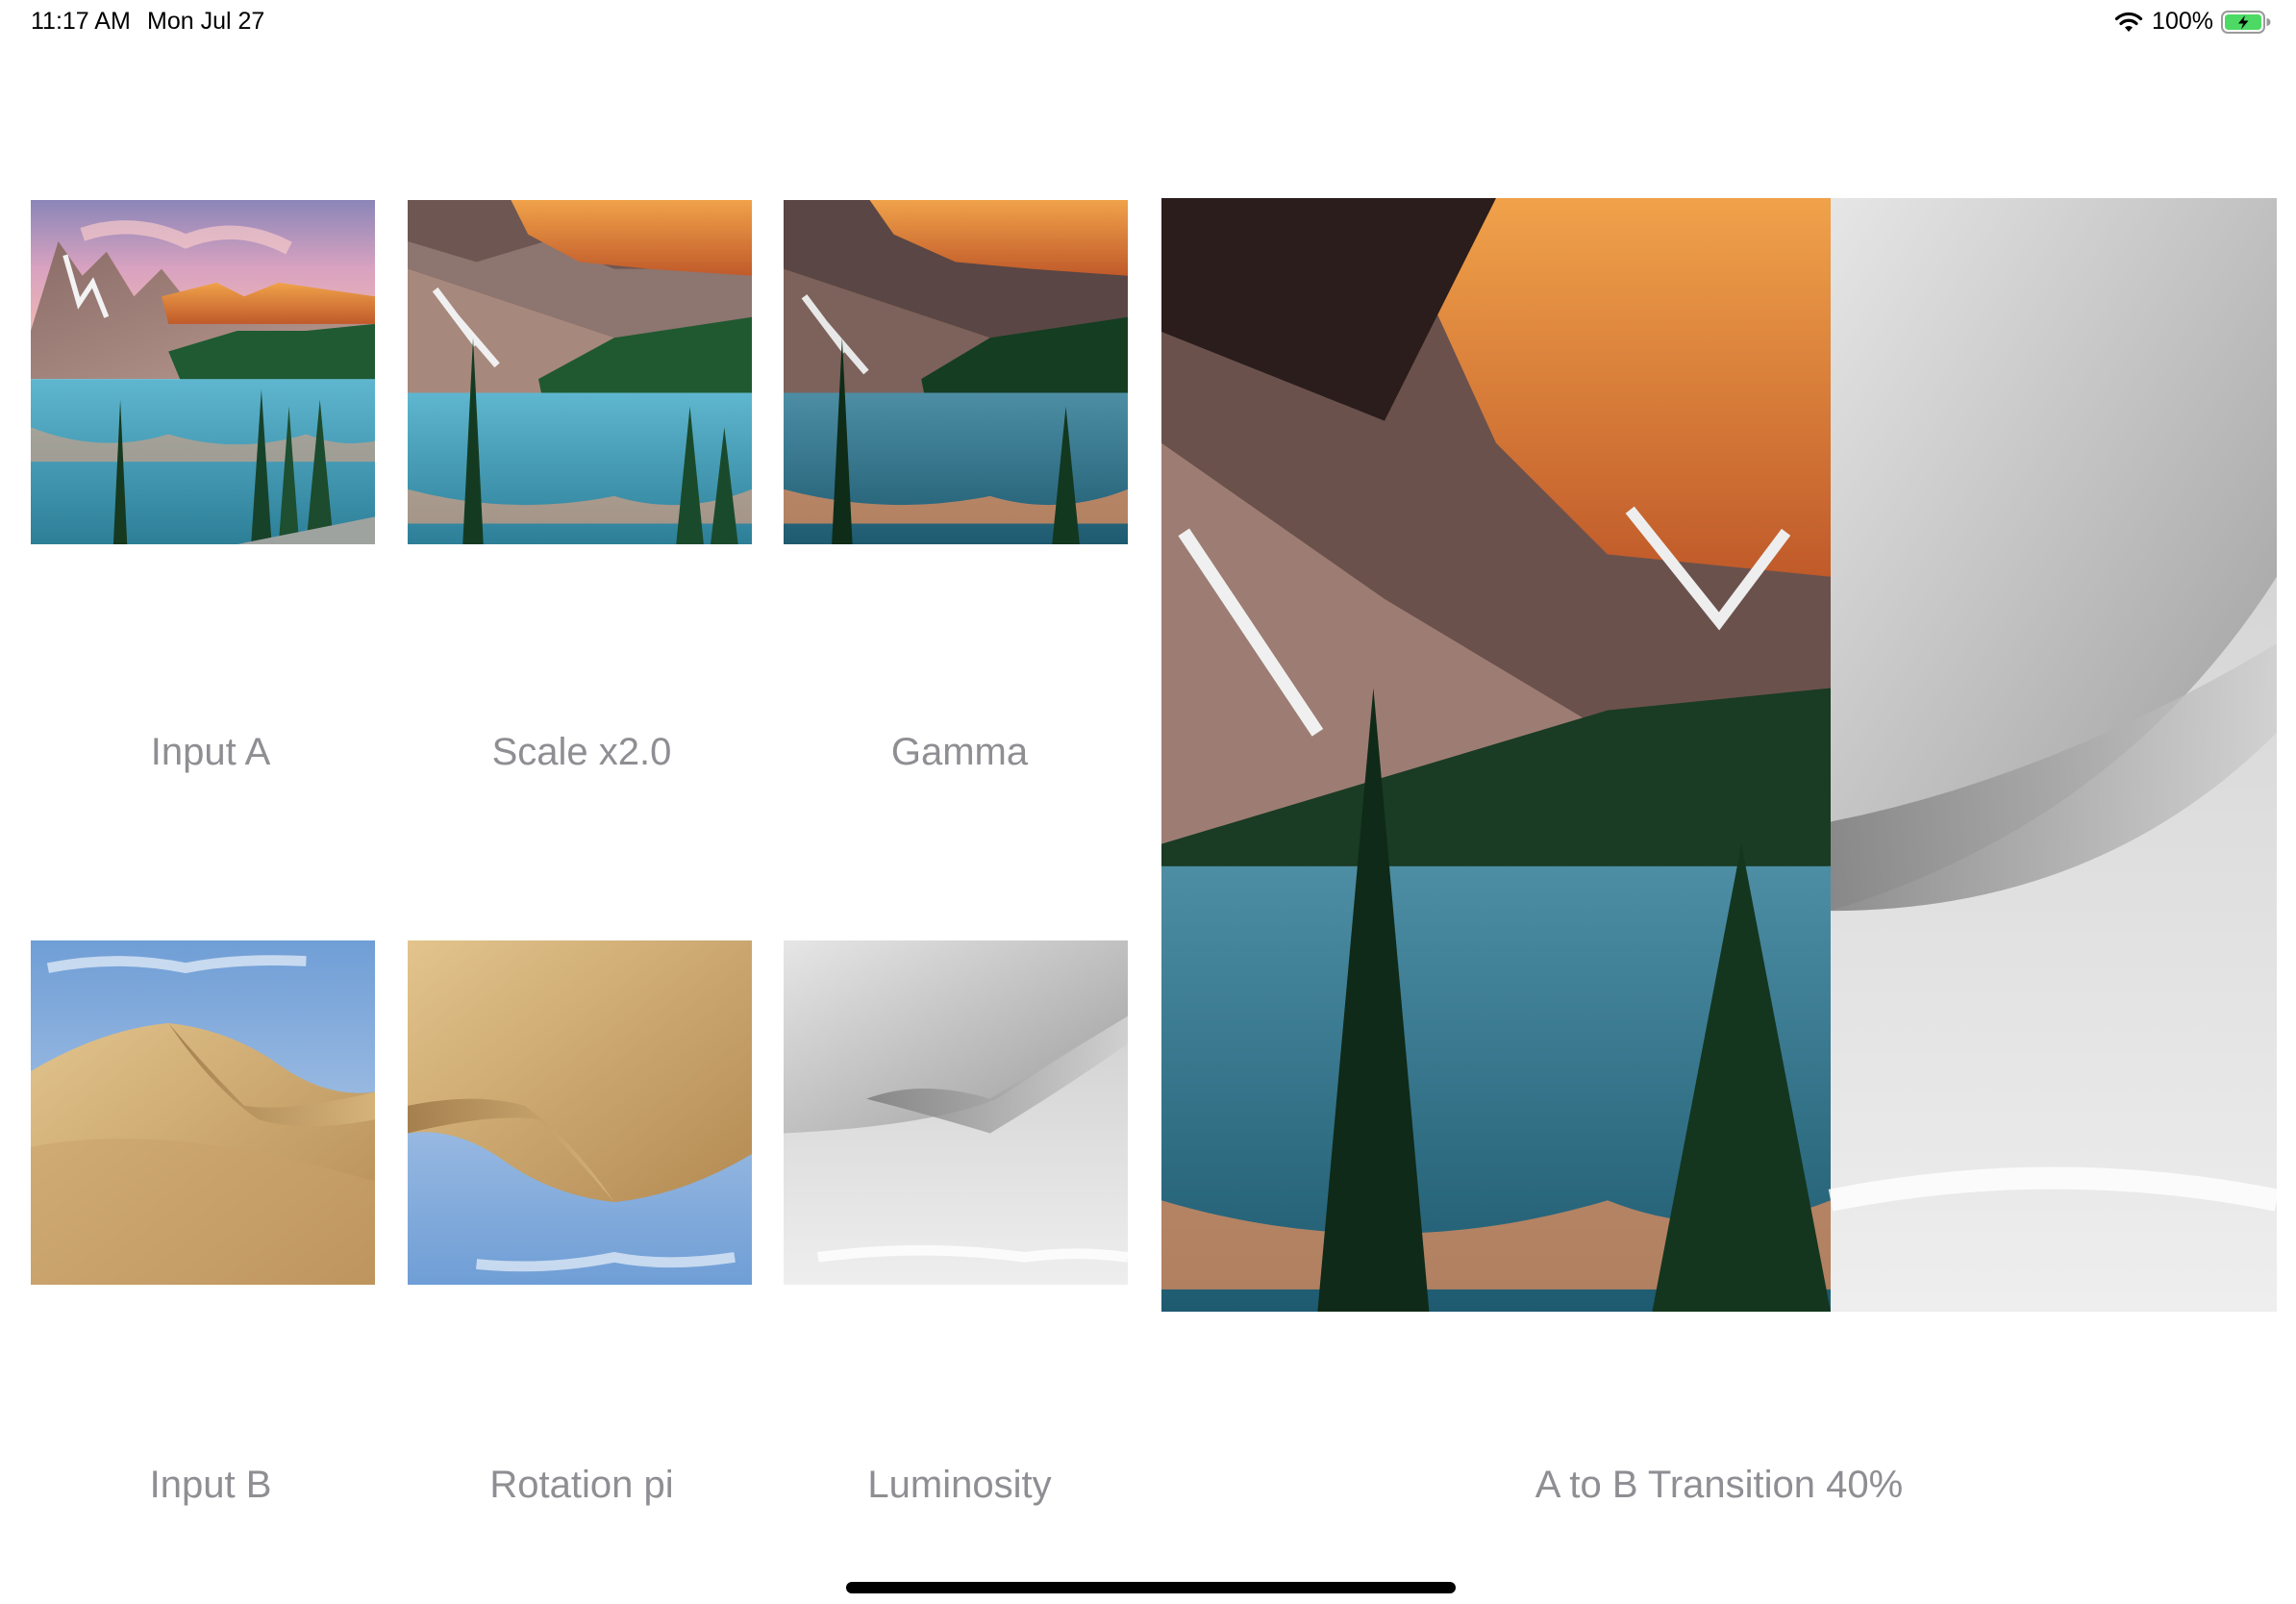 The image size is (2296, 1604). Describe the element at coordinates (1148, 24) in the screenshot. I see `status-bar: 11:17 AM Mon Jul 27 100%` at that location.